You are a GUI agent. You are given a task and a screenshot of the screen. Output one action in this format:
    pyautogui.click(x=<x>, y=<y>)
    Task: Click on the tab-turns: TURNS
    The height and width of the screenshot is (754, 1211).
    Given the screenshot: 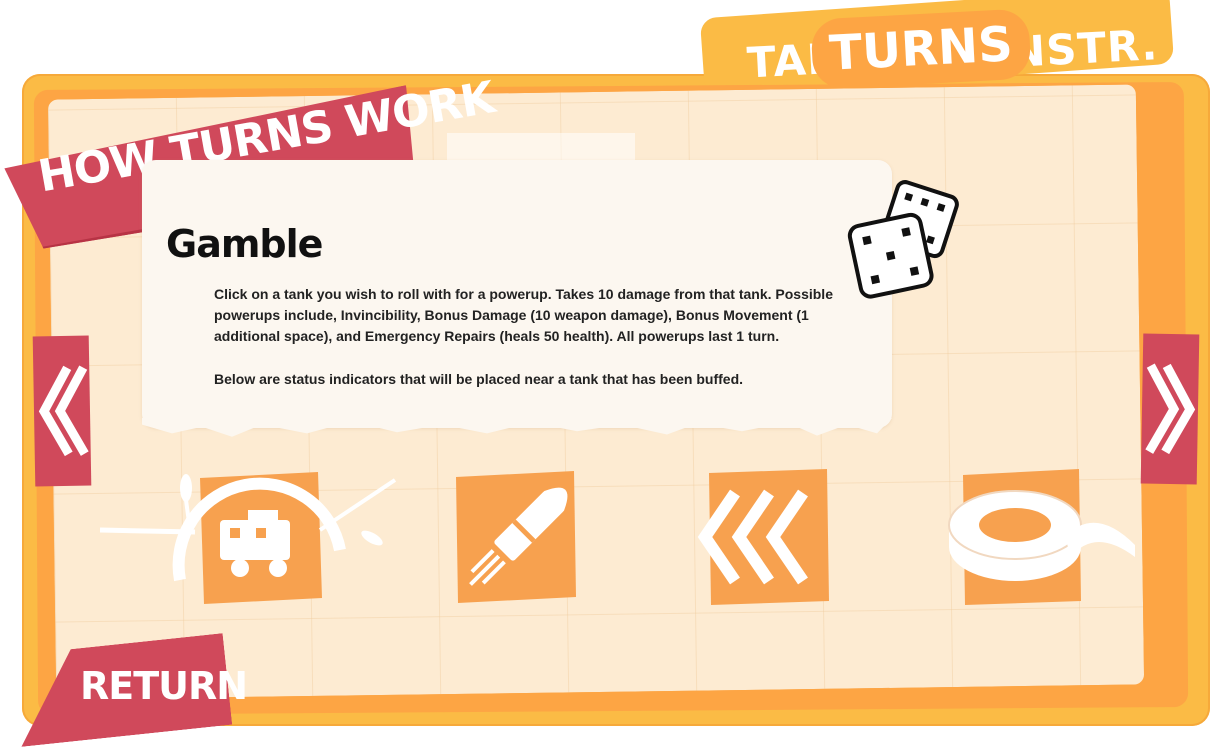 What is the action you would take?
    pyautogui.click(x=921, y=49)
    